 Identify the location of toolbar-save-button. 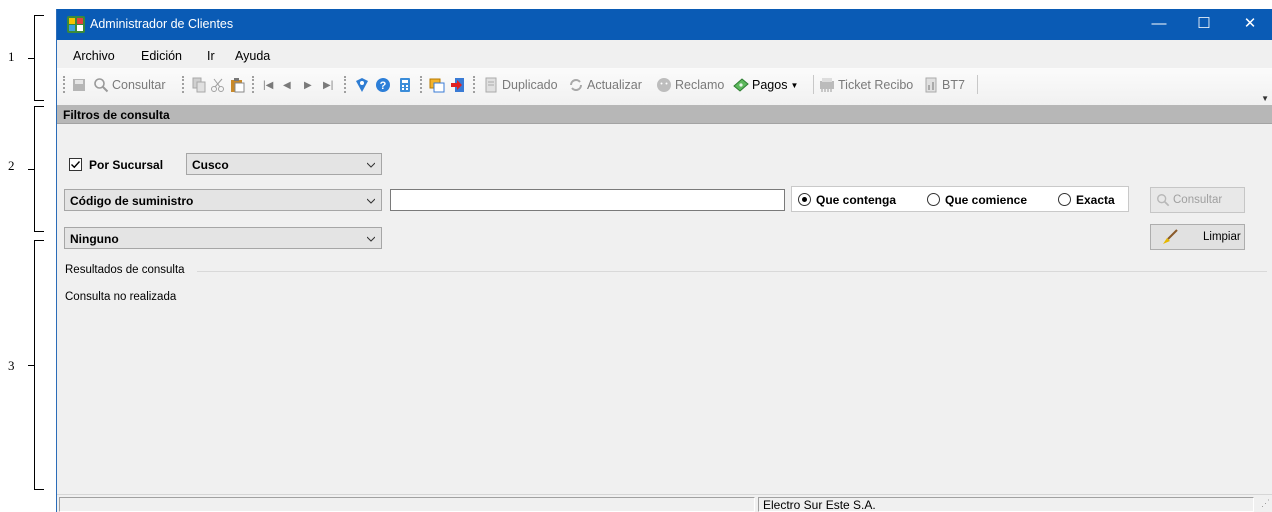
(79, 85).